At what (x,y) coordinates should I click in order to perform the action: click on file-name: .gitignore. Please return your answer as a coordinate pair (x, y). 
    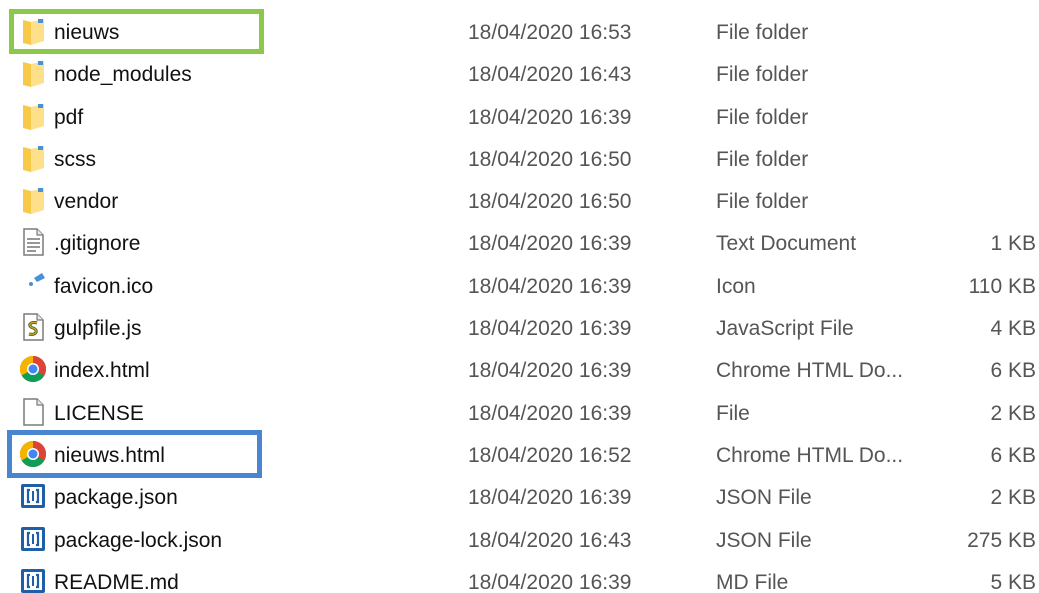
    Looking at the image, I should click on (97, 244).